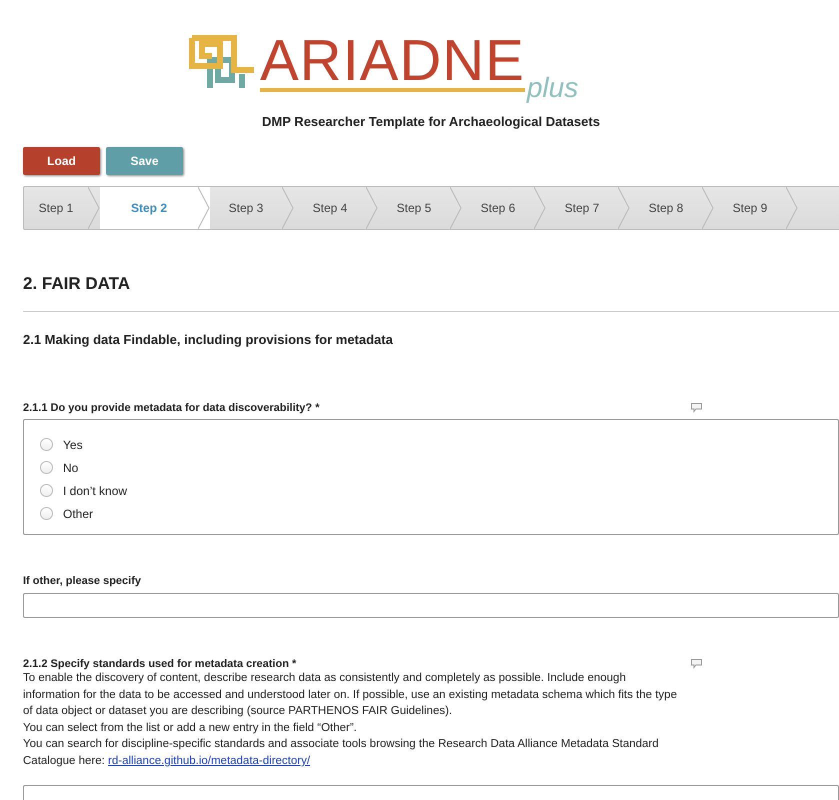  Describe the element at coordinates (504, 208) in the screenshot. I see `step-tab: Step 6` at that location.